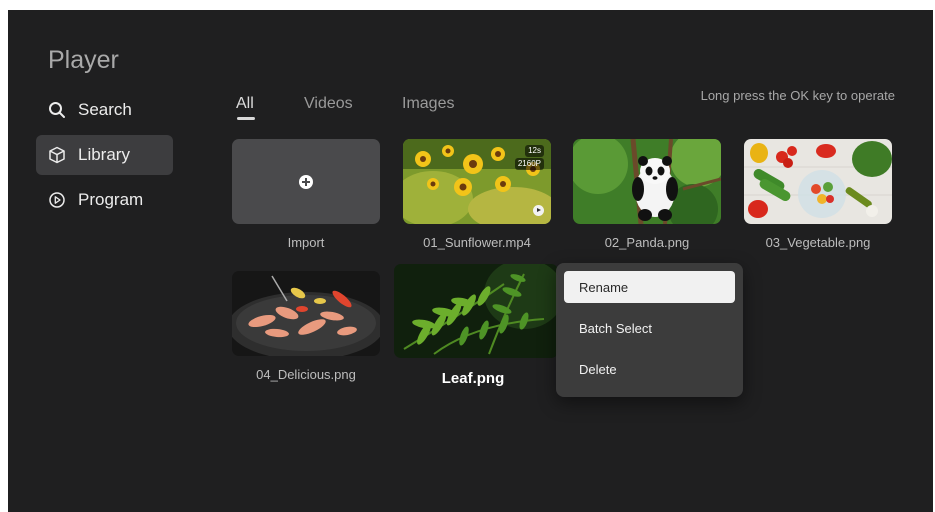  I want to click on media-thumbnail-delicious, so click(306, 313).